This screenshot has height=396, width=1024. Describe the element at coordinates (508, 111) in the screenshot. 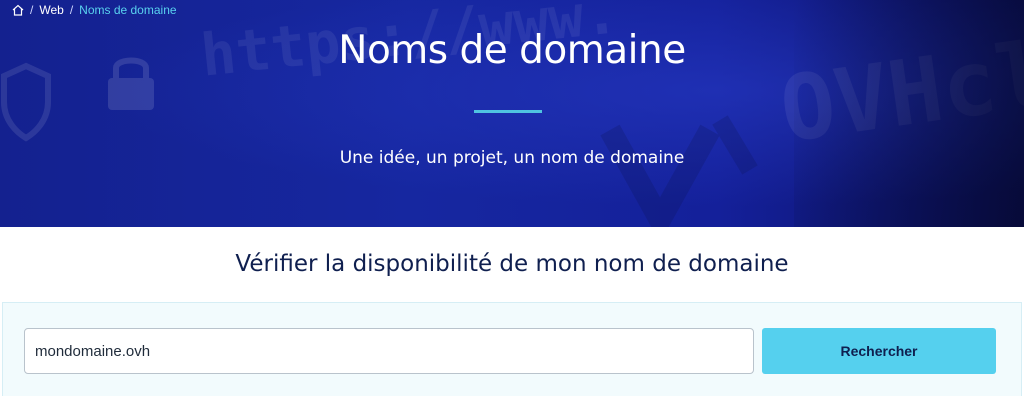

I see `title-divider` at that location.